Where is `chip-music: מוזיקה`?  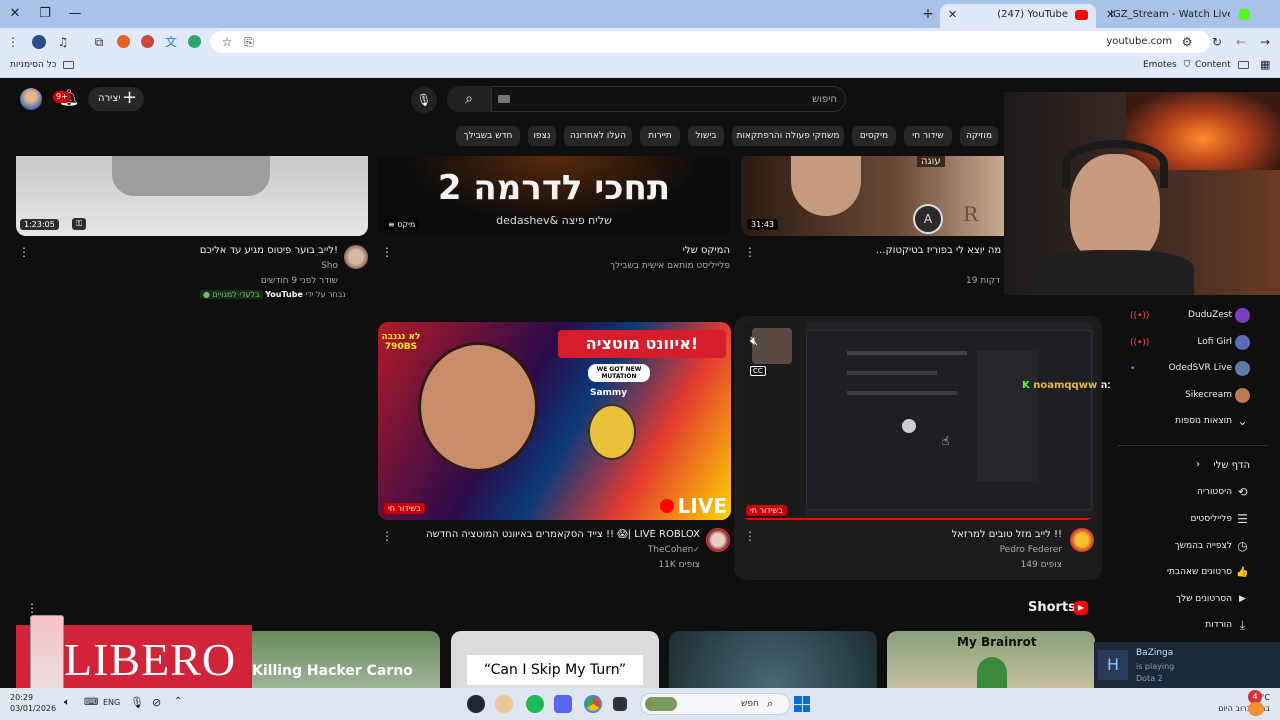 chip-music: מוזיקה is located at coordinates (979, 136).